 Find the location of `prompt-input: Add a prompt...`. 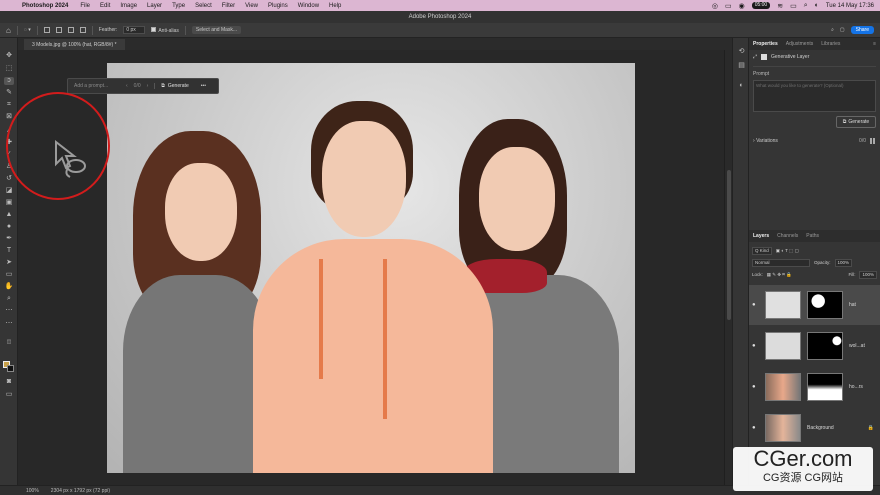

prompt-input: Add a prompt... is located at coordinates (97, 86).